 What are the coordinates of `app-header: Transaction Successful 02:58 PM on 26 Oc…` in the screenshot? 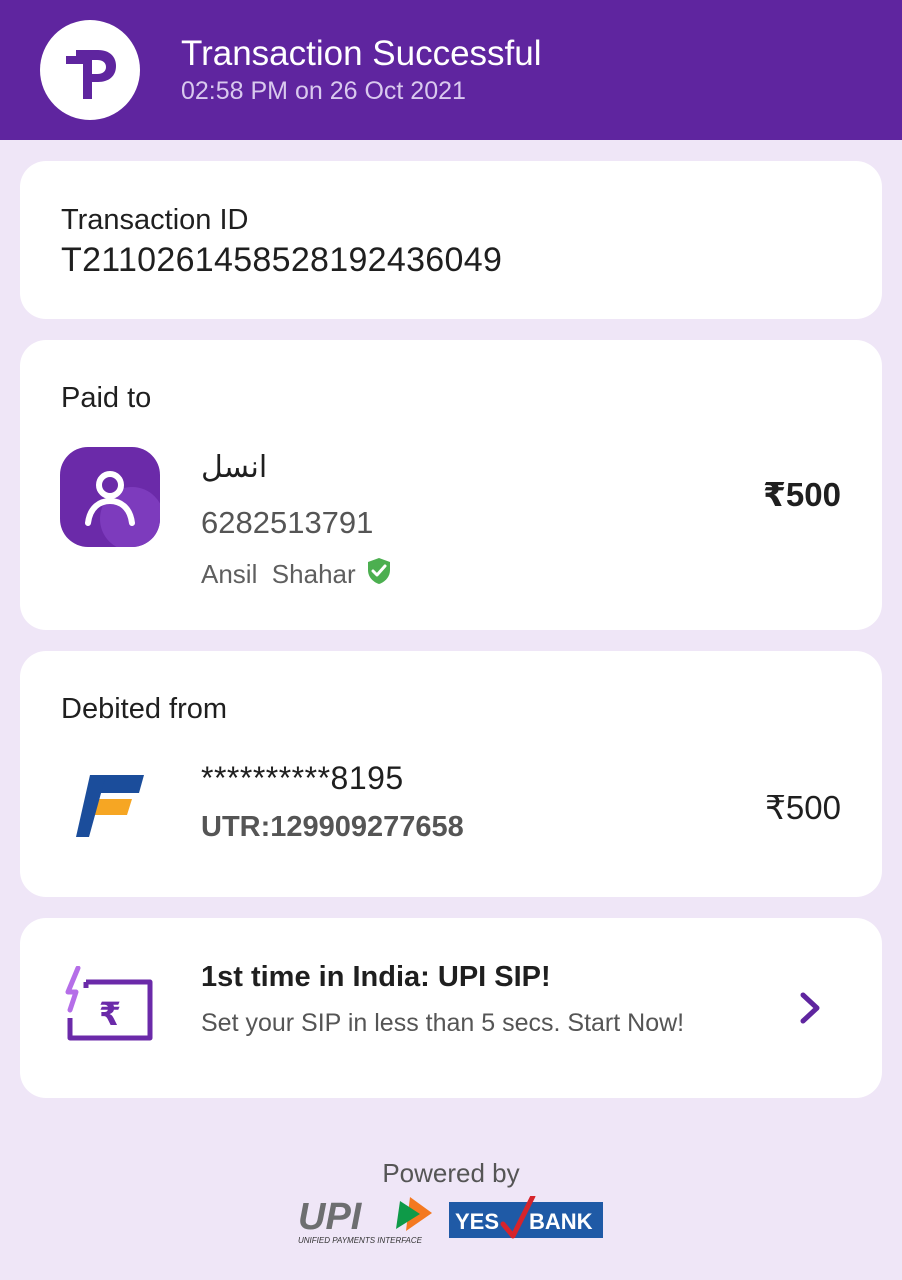 It's located at (451, 70).